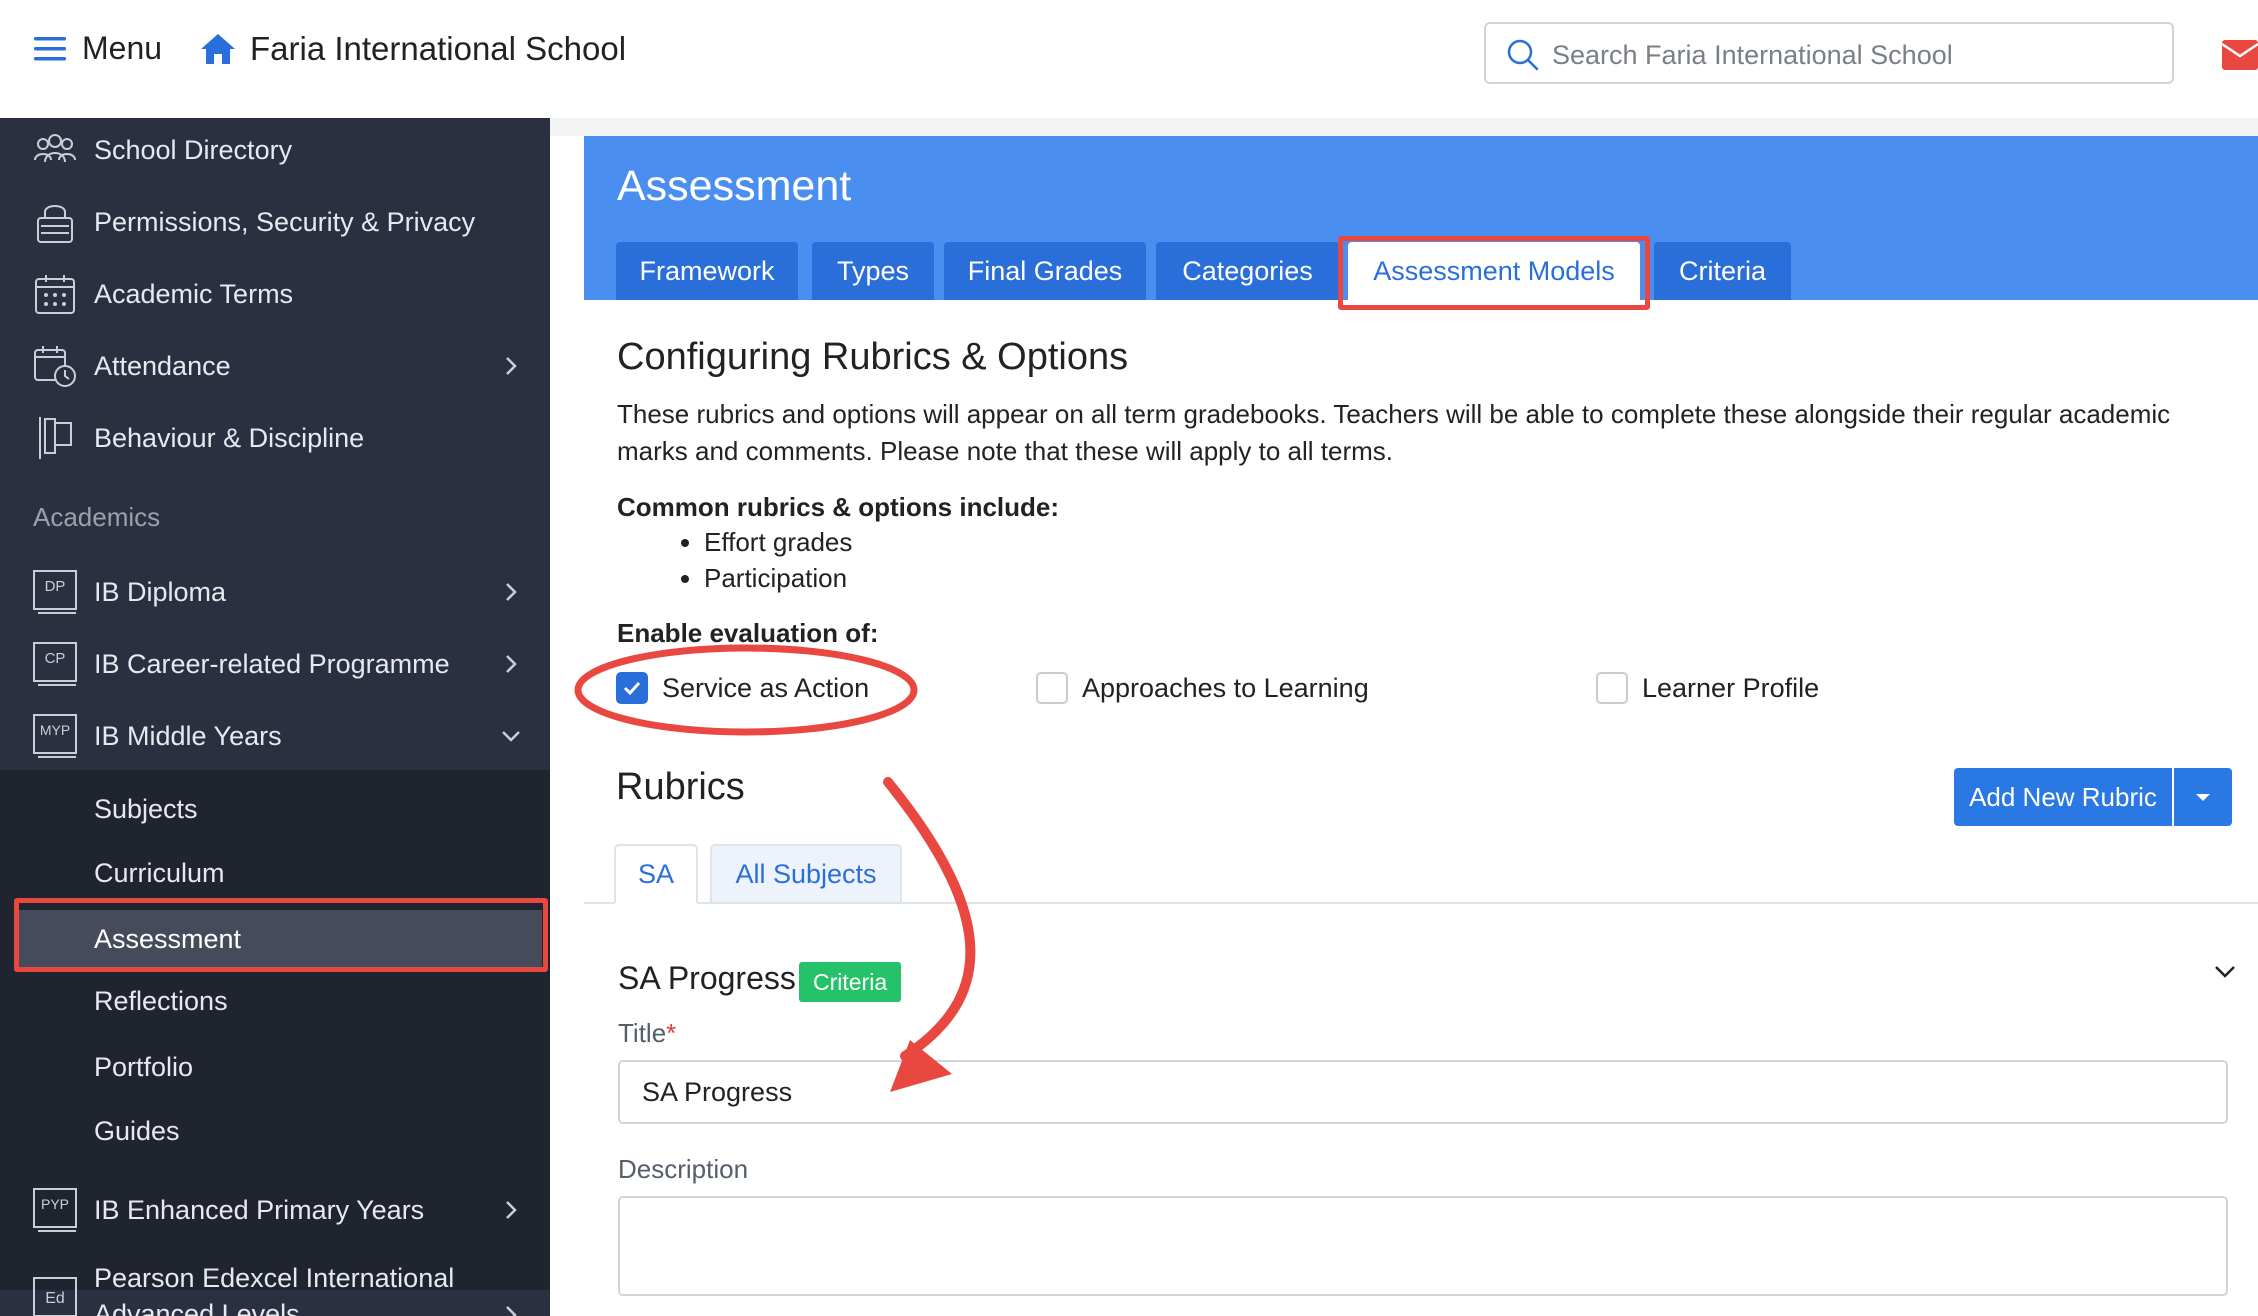  What do you see at coordinates (850, 982) in the screenshot?
I see `criteria-badge: Criteria` at bounding box center [850, 982].